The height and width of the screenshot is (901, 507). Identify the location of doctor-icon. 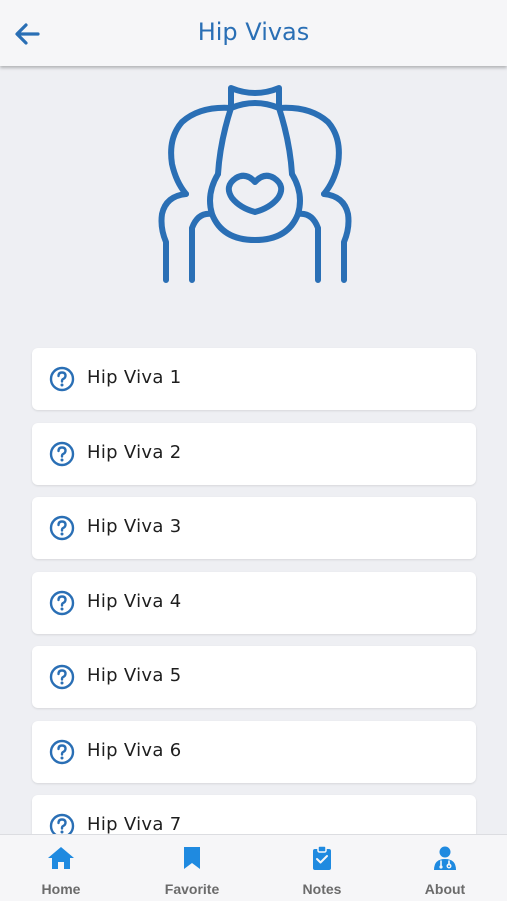
(445, 858).